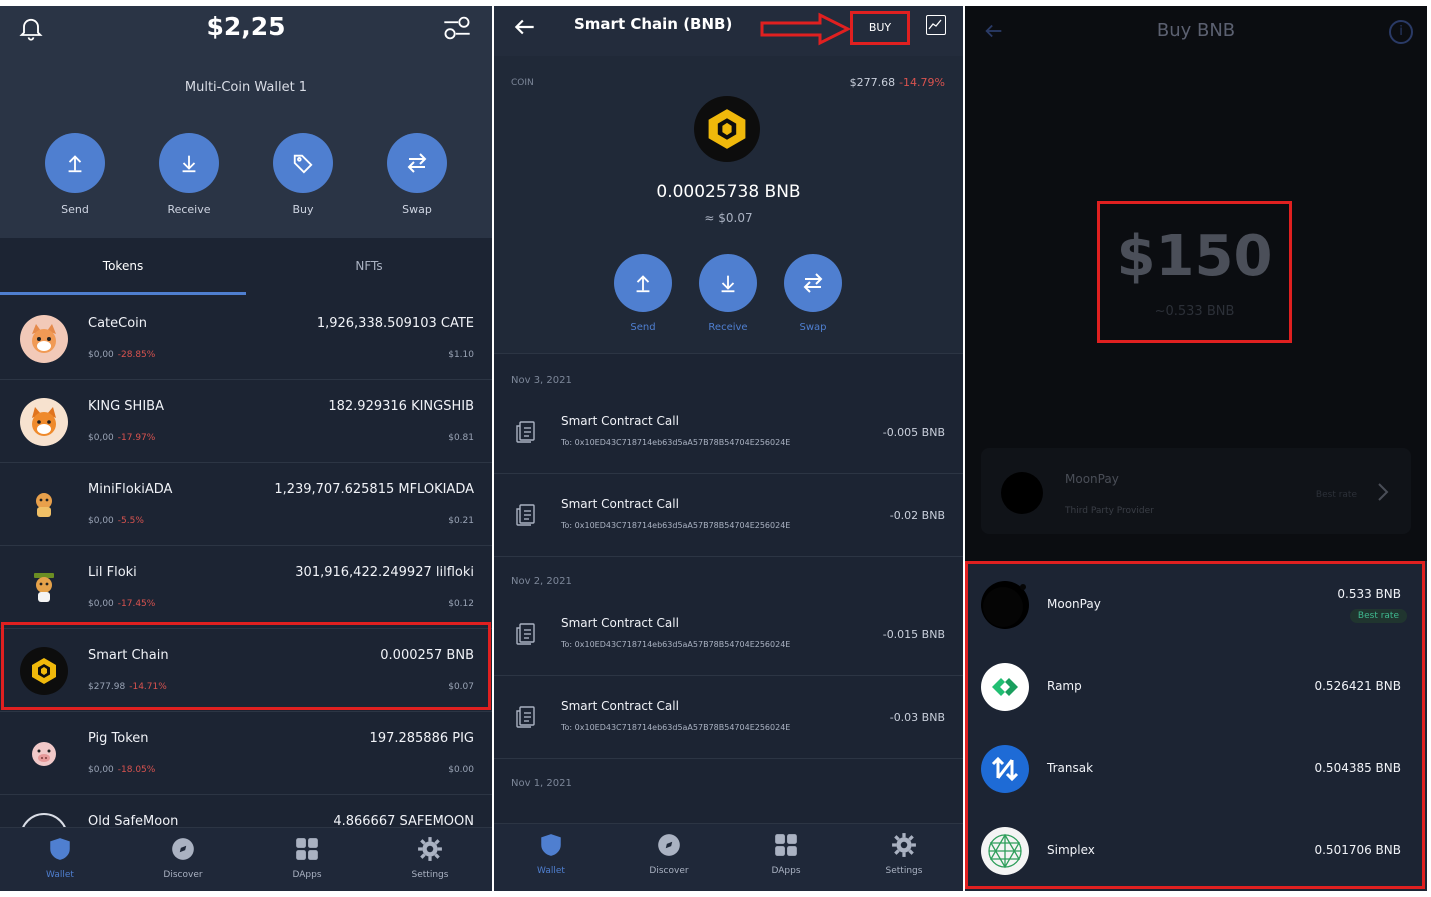 The height and width of the screenshot is (897, 1431). Describe the element at coordinates (880, 28) in the screenshot. I see `buy-button-top: BUY` at that location.